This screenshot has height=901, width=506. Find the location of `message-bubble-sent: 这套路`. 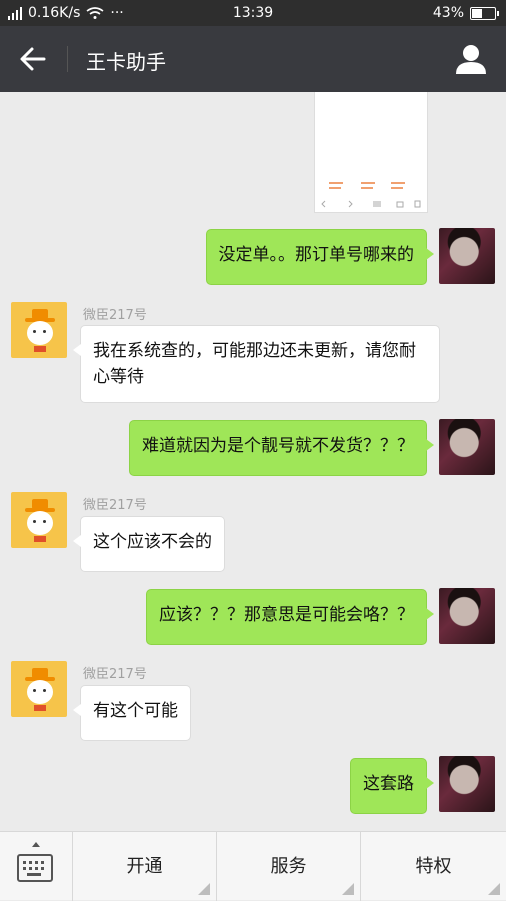

message-bubble-sent: 这套路 is located at coordinates (392, 786).